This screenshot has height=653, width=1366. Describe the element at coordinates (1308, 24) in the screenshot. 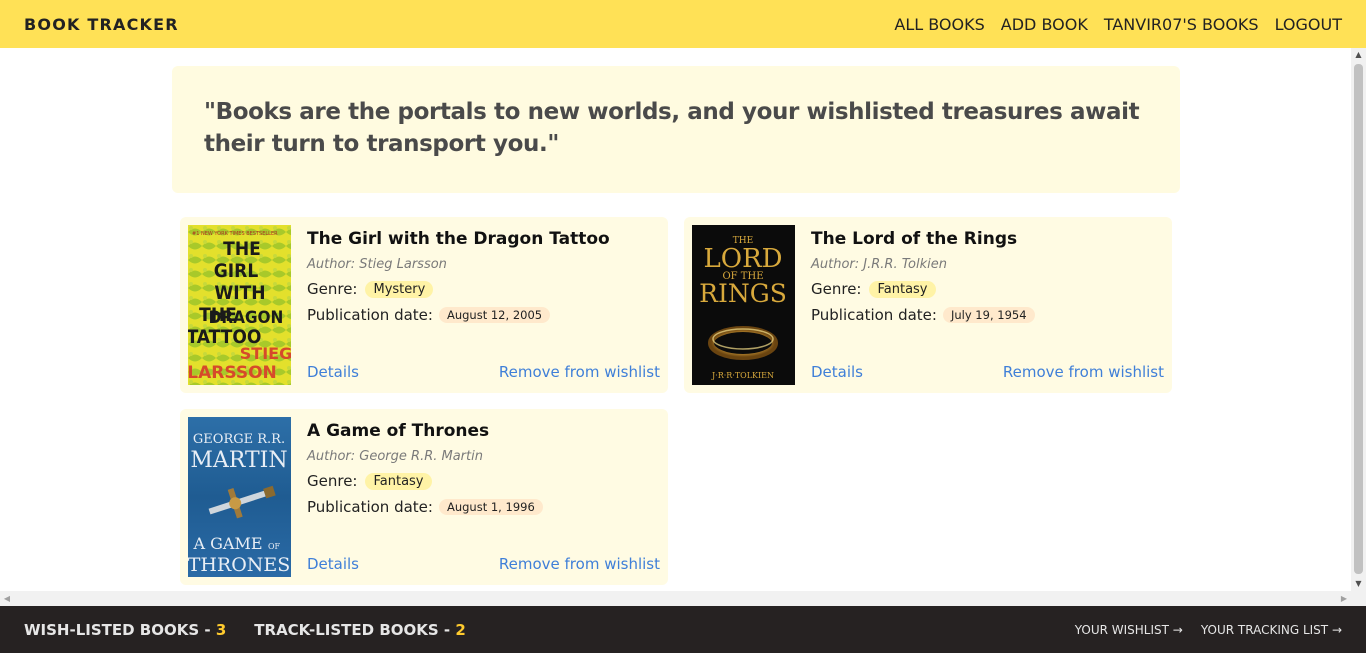

I see `nav-logout: LOGOUT` at that location.